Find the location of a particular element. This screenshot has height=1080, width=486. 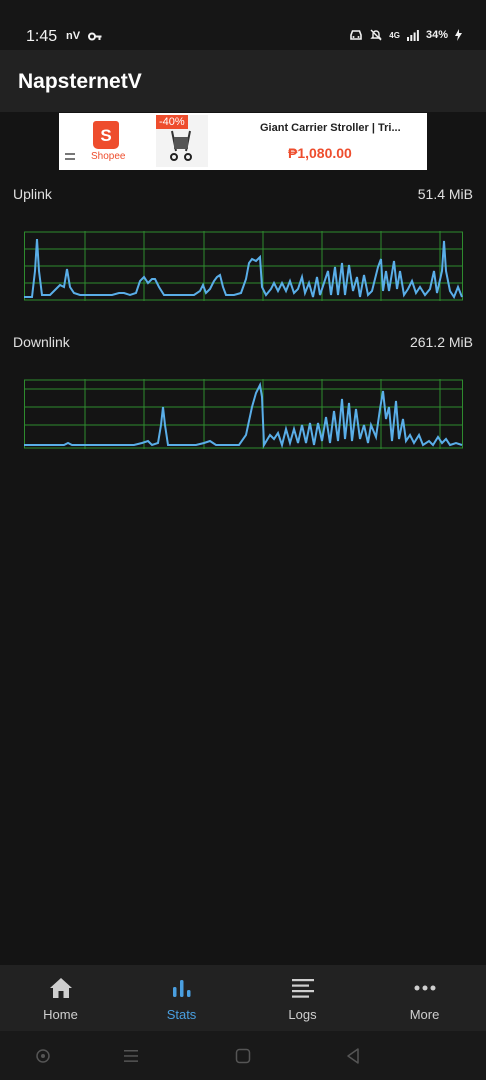

downlink-graph is located at coordinates (243, 414).